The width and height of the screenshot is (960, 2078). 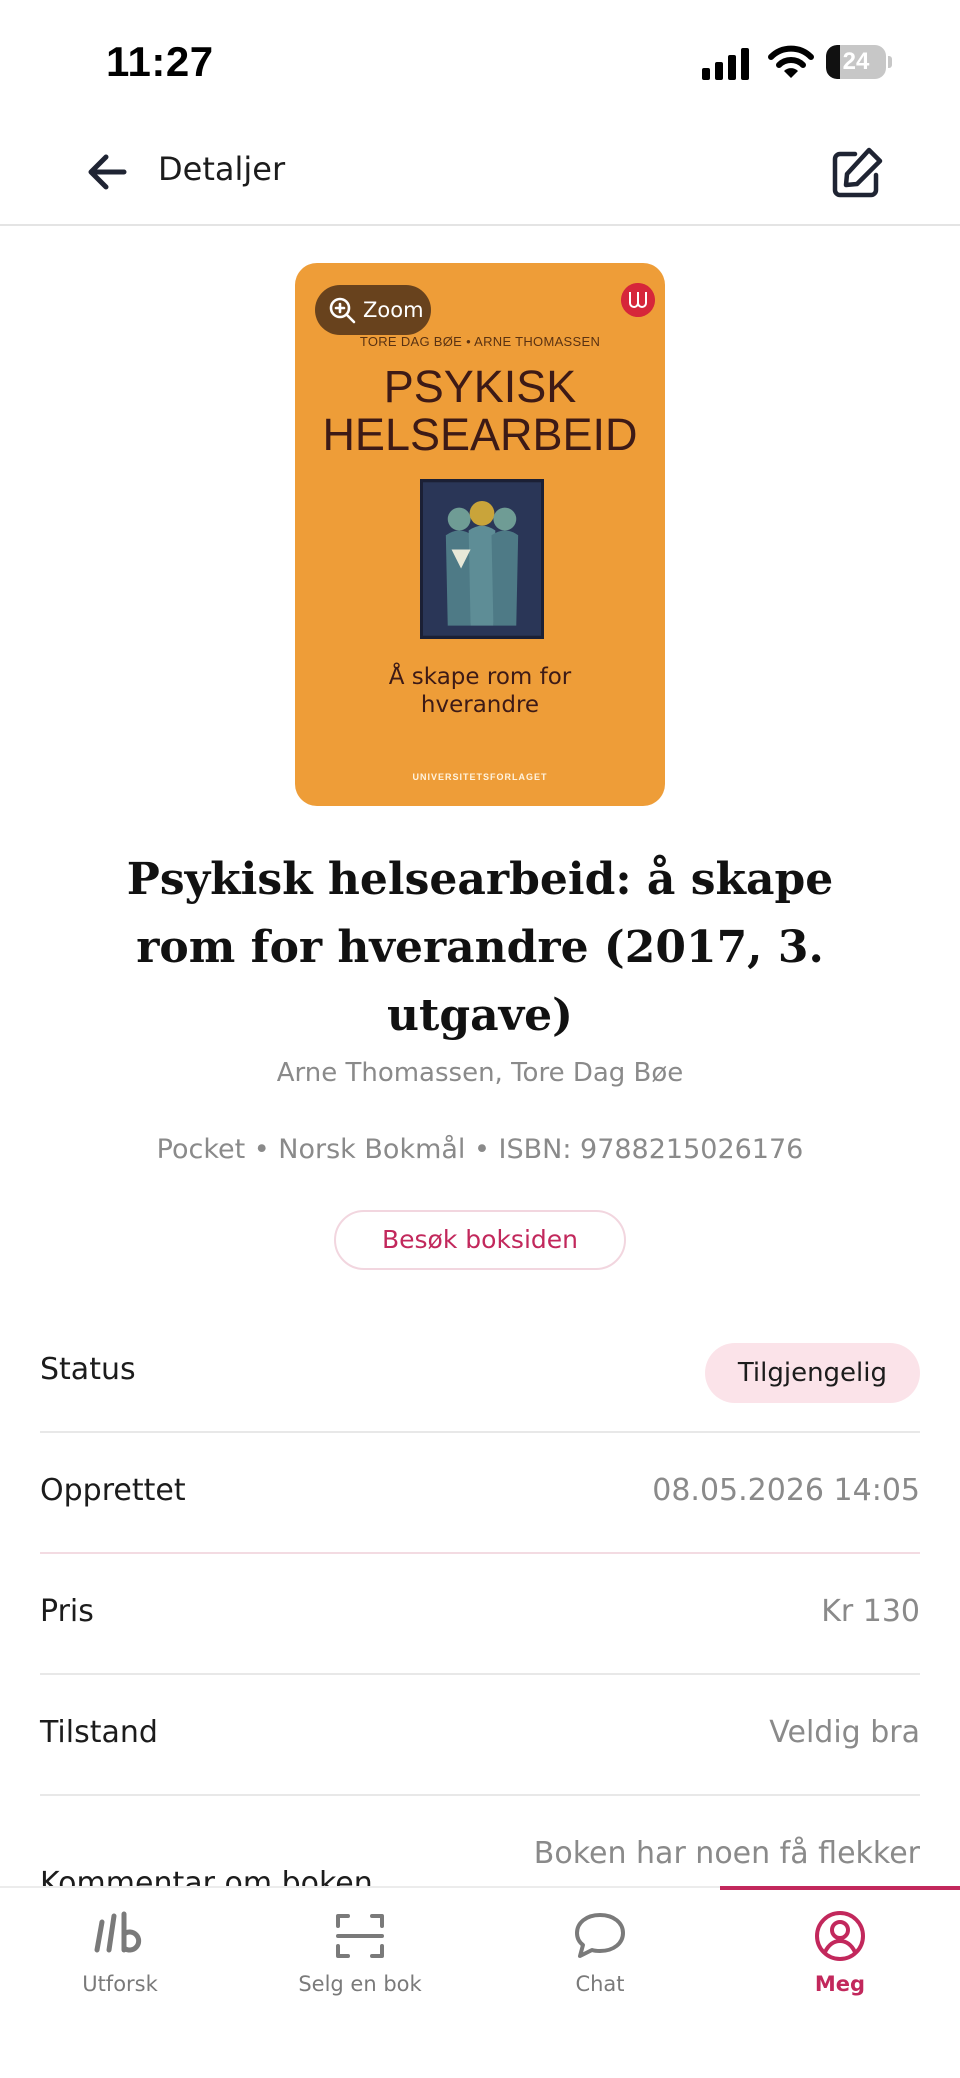 I want to click on chat-bubble-icon, so click(x=600, y=1935).